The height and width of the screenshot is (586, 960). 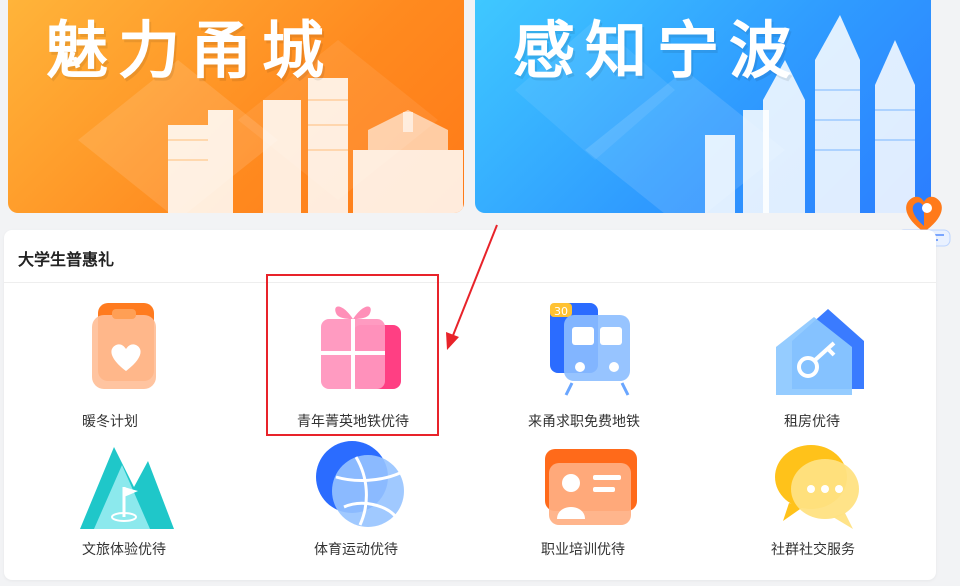 What do you see at coordinates (66, 259) in the screenshot?
I see `section-title: 大学生普惠礼` at bounding box center [66, 259].